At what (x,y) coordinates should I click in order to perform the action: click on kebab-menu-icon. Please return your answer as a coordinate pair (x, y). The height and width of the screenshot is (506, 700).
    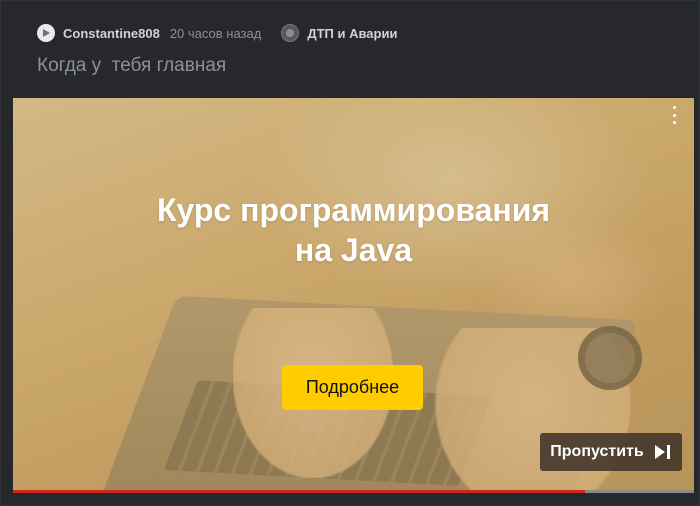
    Looking at the image, I should click on (674, 115).